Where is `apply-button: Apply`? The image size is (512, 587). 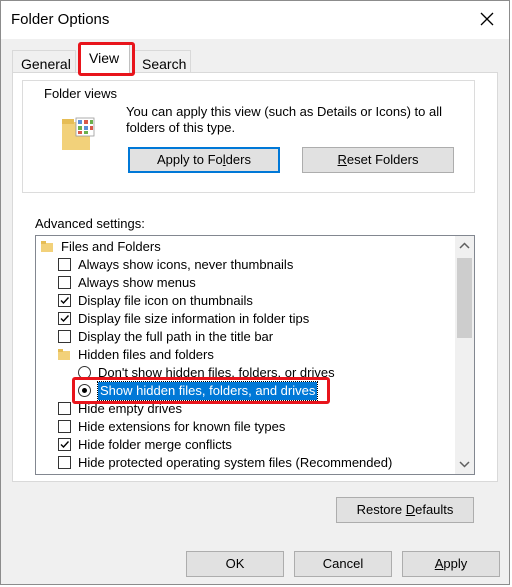
apply-button: Apply is located at coordinates (451, 564).